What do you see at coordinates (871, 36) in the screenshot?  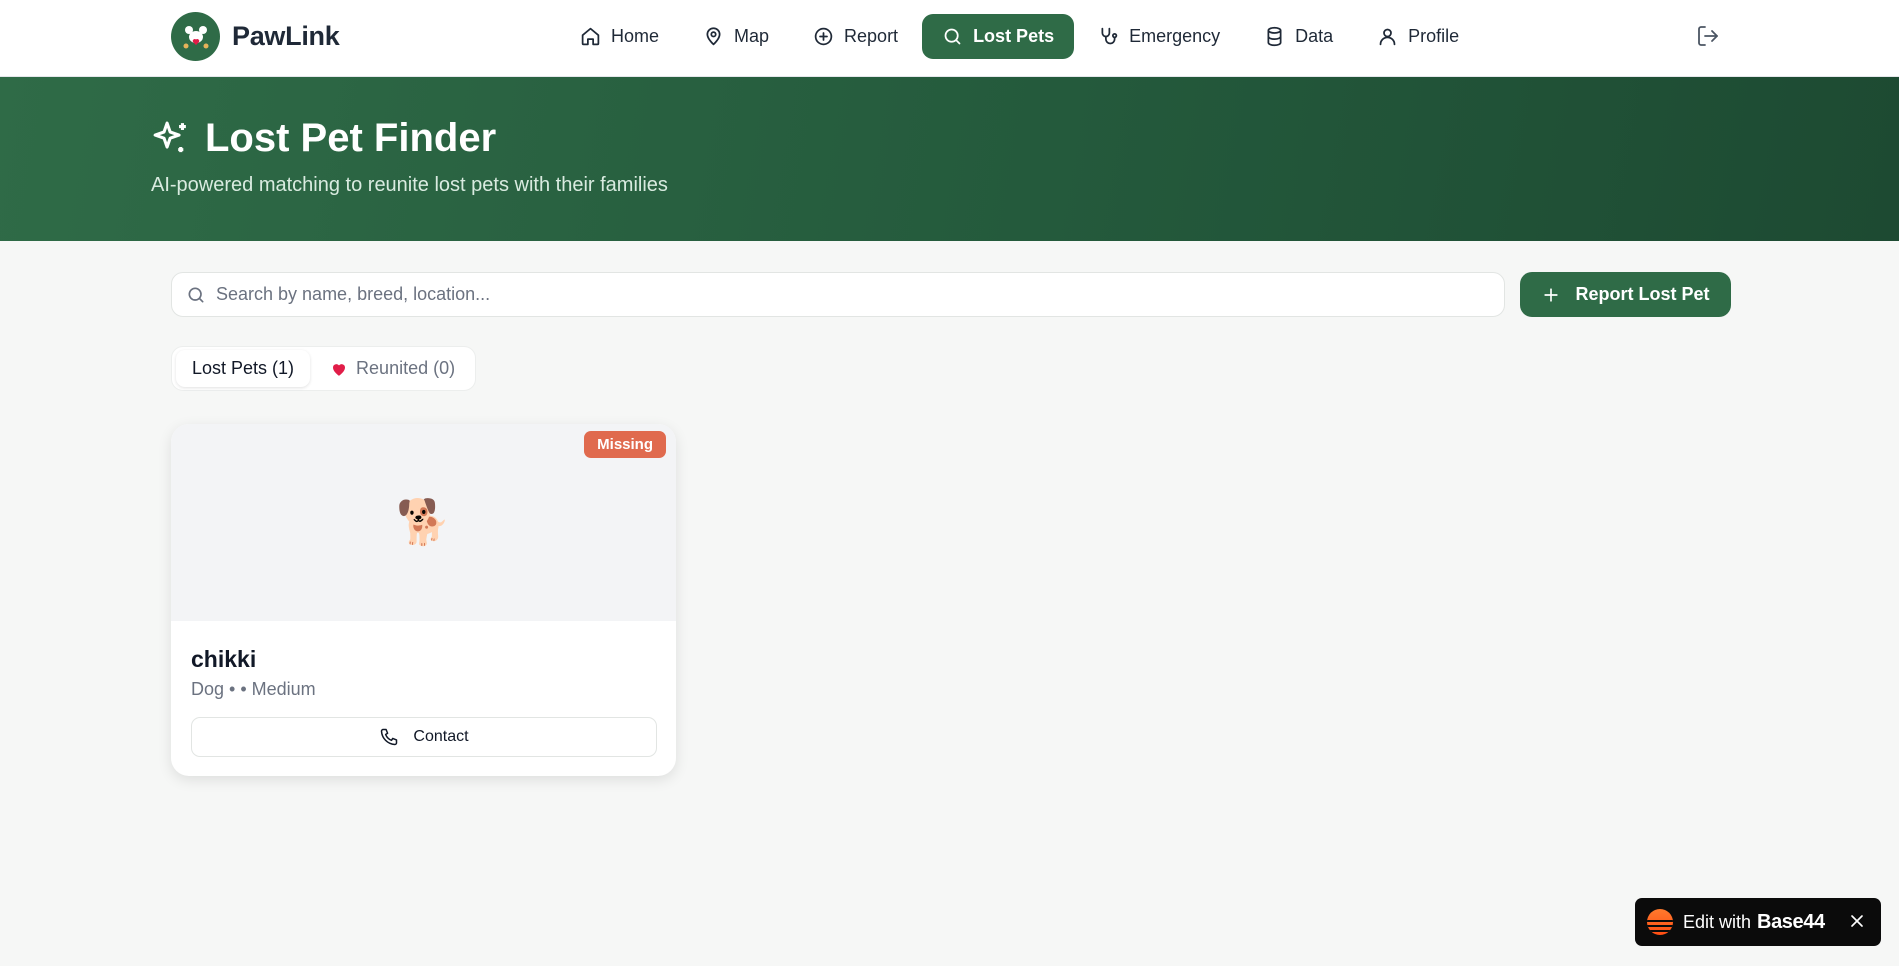 I see `nav-label: Report` at bounding box center [871, 36].